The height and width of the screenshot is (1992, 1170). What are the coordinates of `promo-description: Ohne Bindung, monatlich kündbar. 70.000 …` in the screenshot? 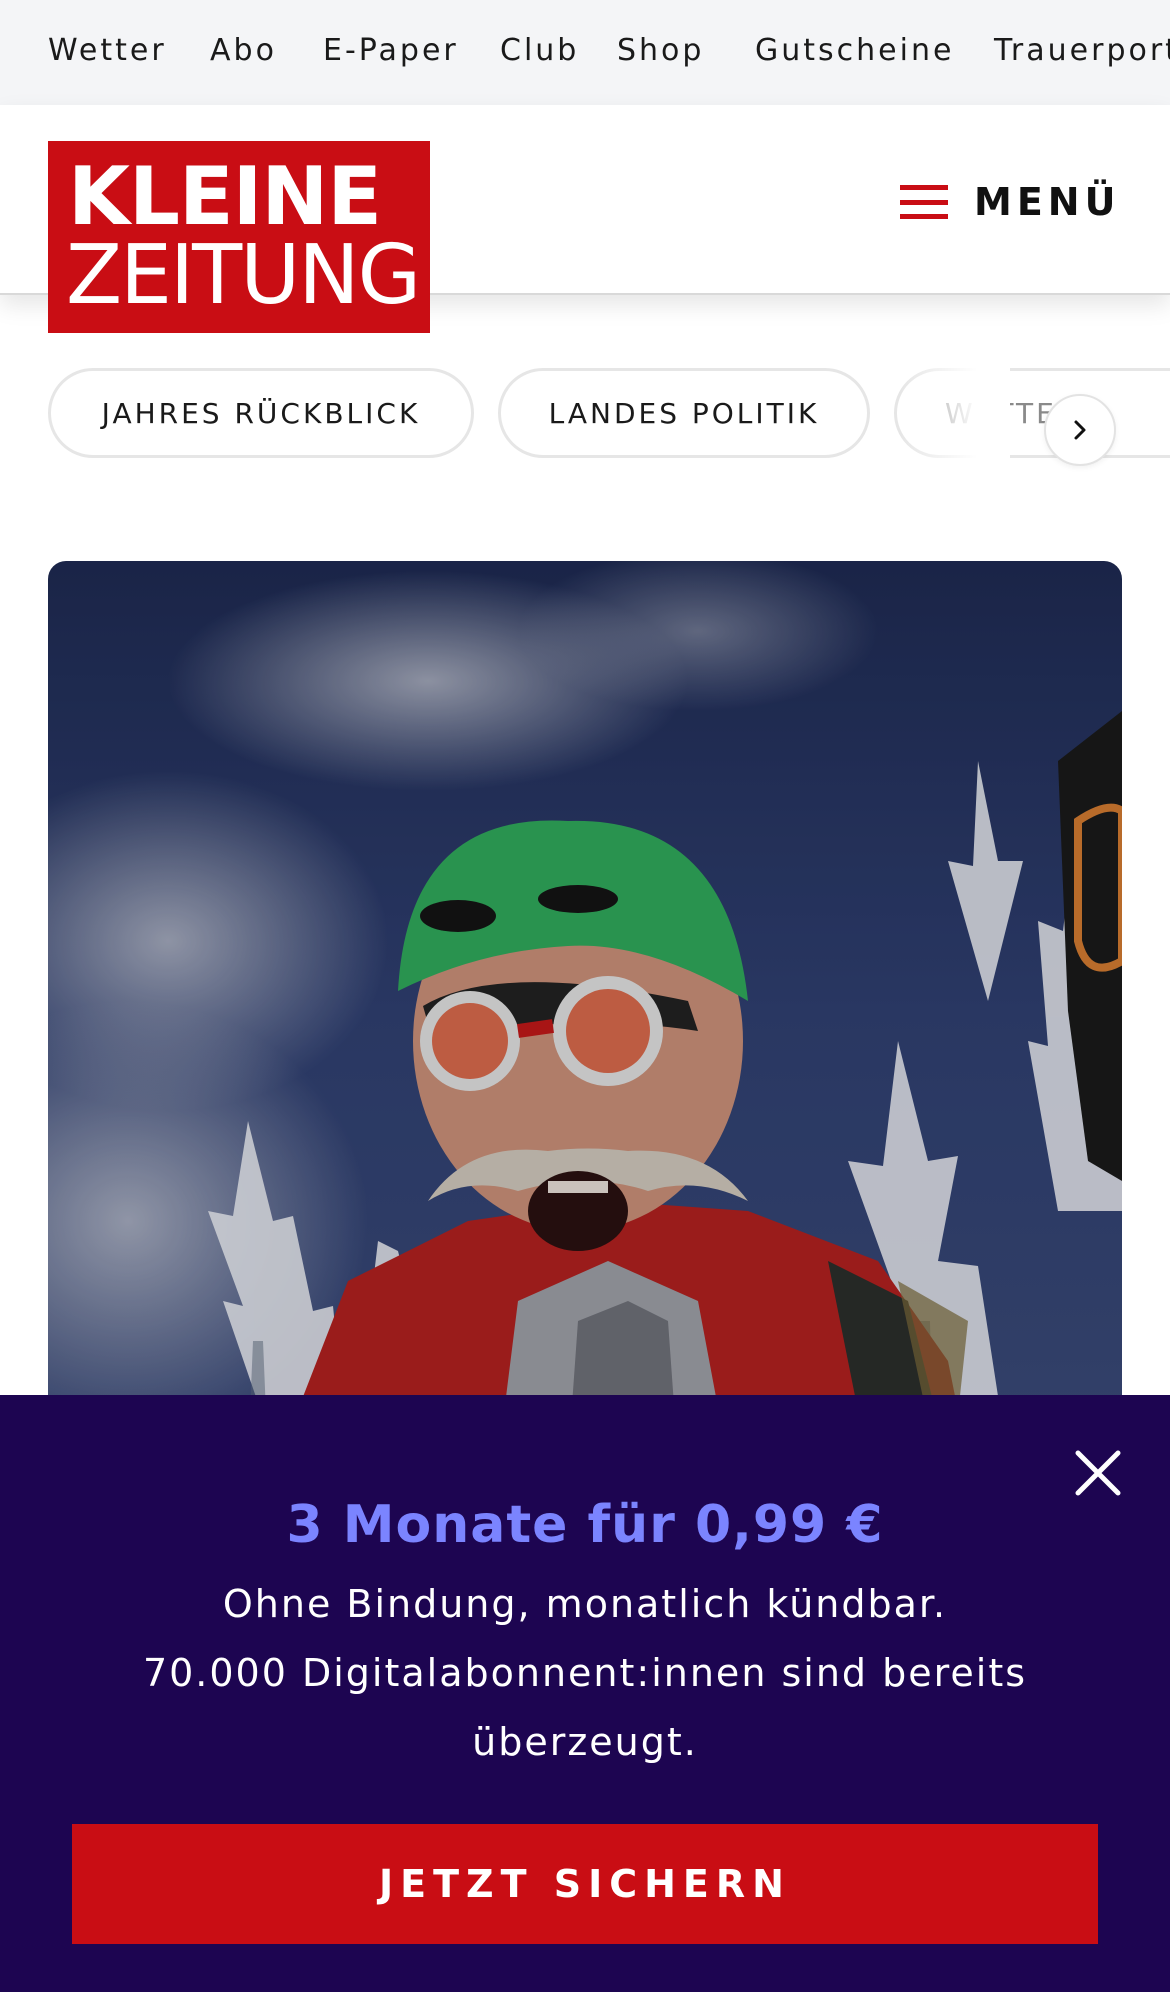 It's located at (585, 1673).